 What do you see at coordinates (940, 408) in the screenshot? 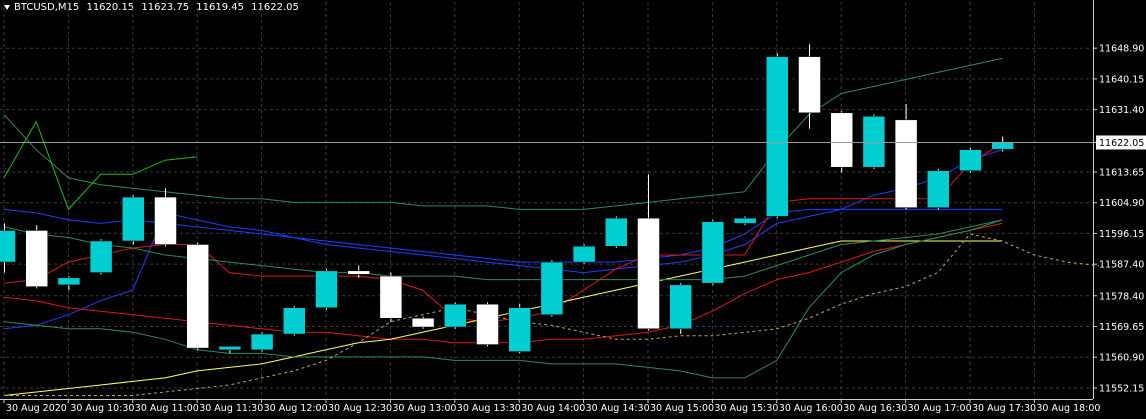
I see `x-tick-label: 30 Aug 17:00` at bounding box center [940, 408].